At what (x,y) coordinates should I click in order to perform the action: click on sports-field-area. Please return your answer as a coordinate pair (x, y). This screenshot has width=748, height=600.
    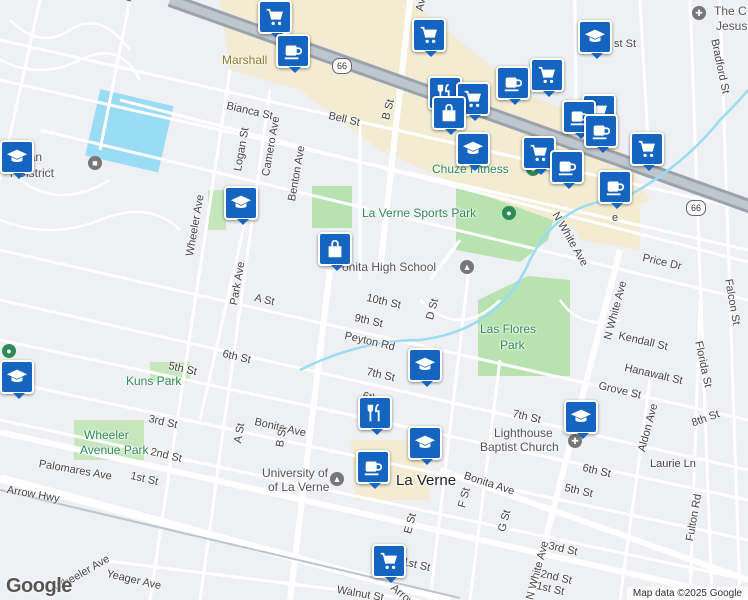
    Looking at the image, I should click on (332, 207).